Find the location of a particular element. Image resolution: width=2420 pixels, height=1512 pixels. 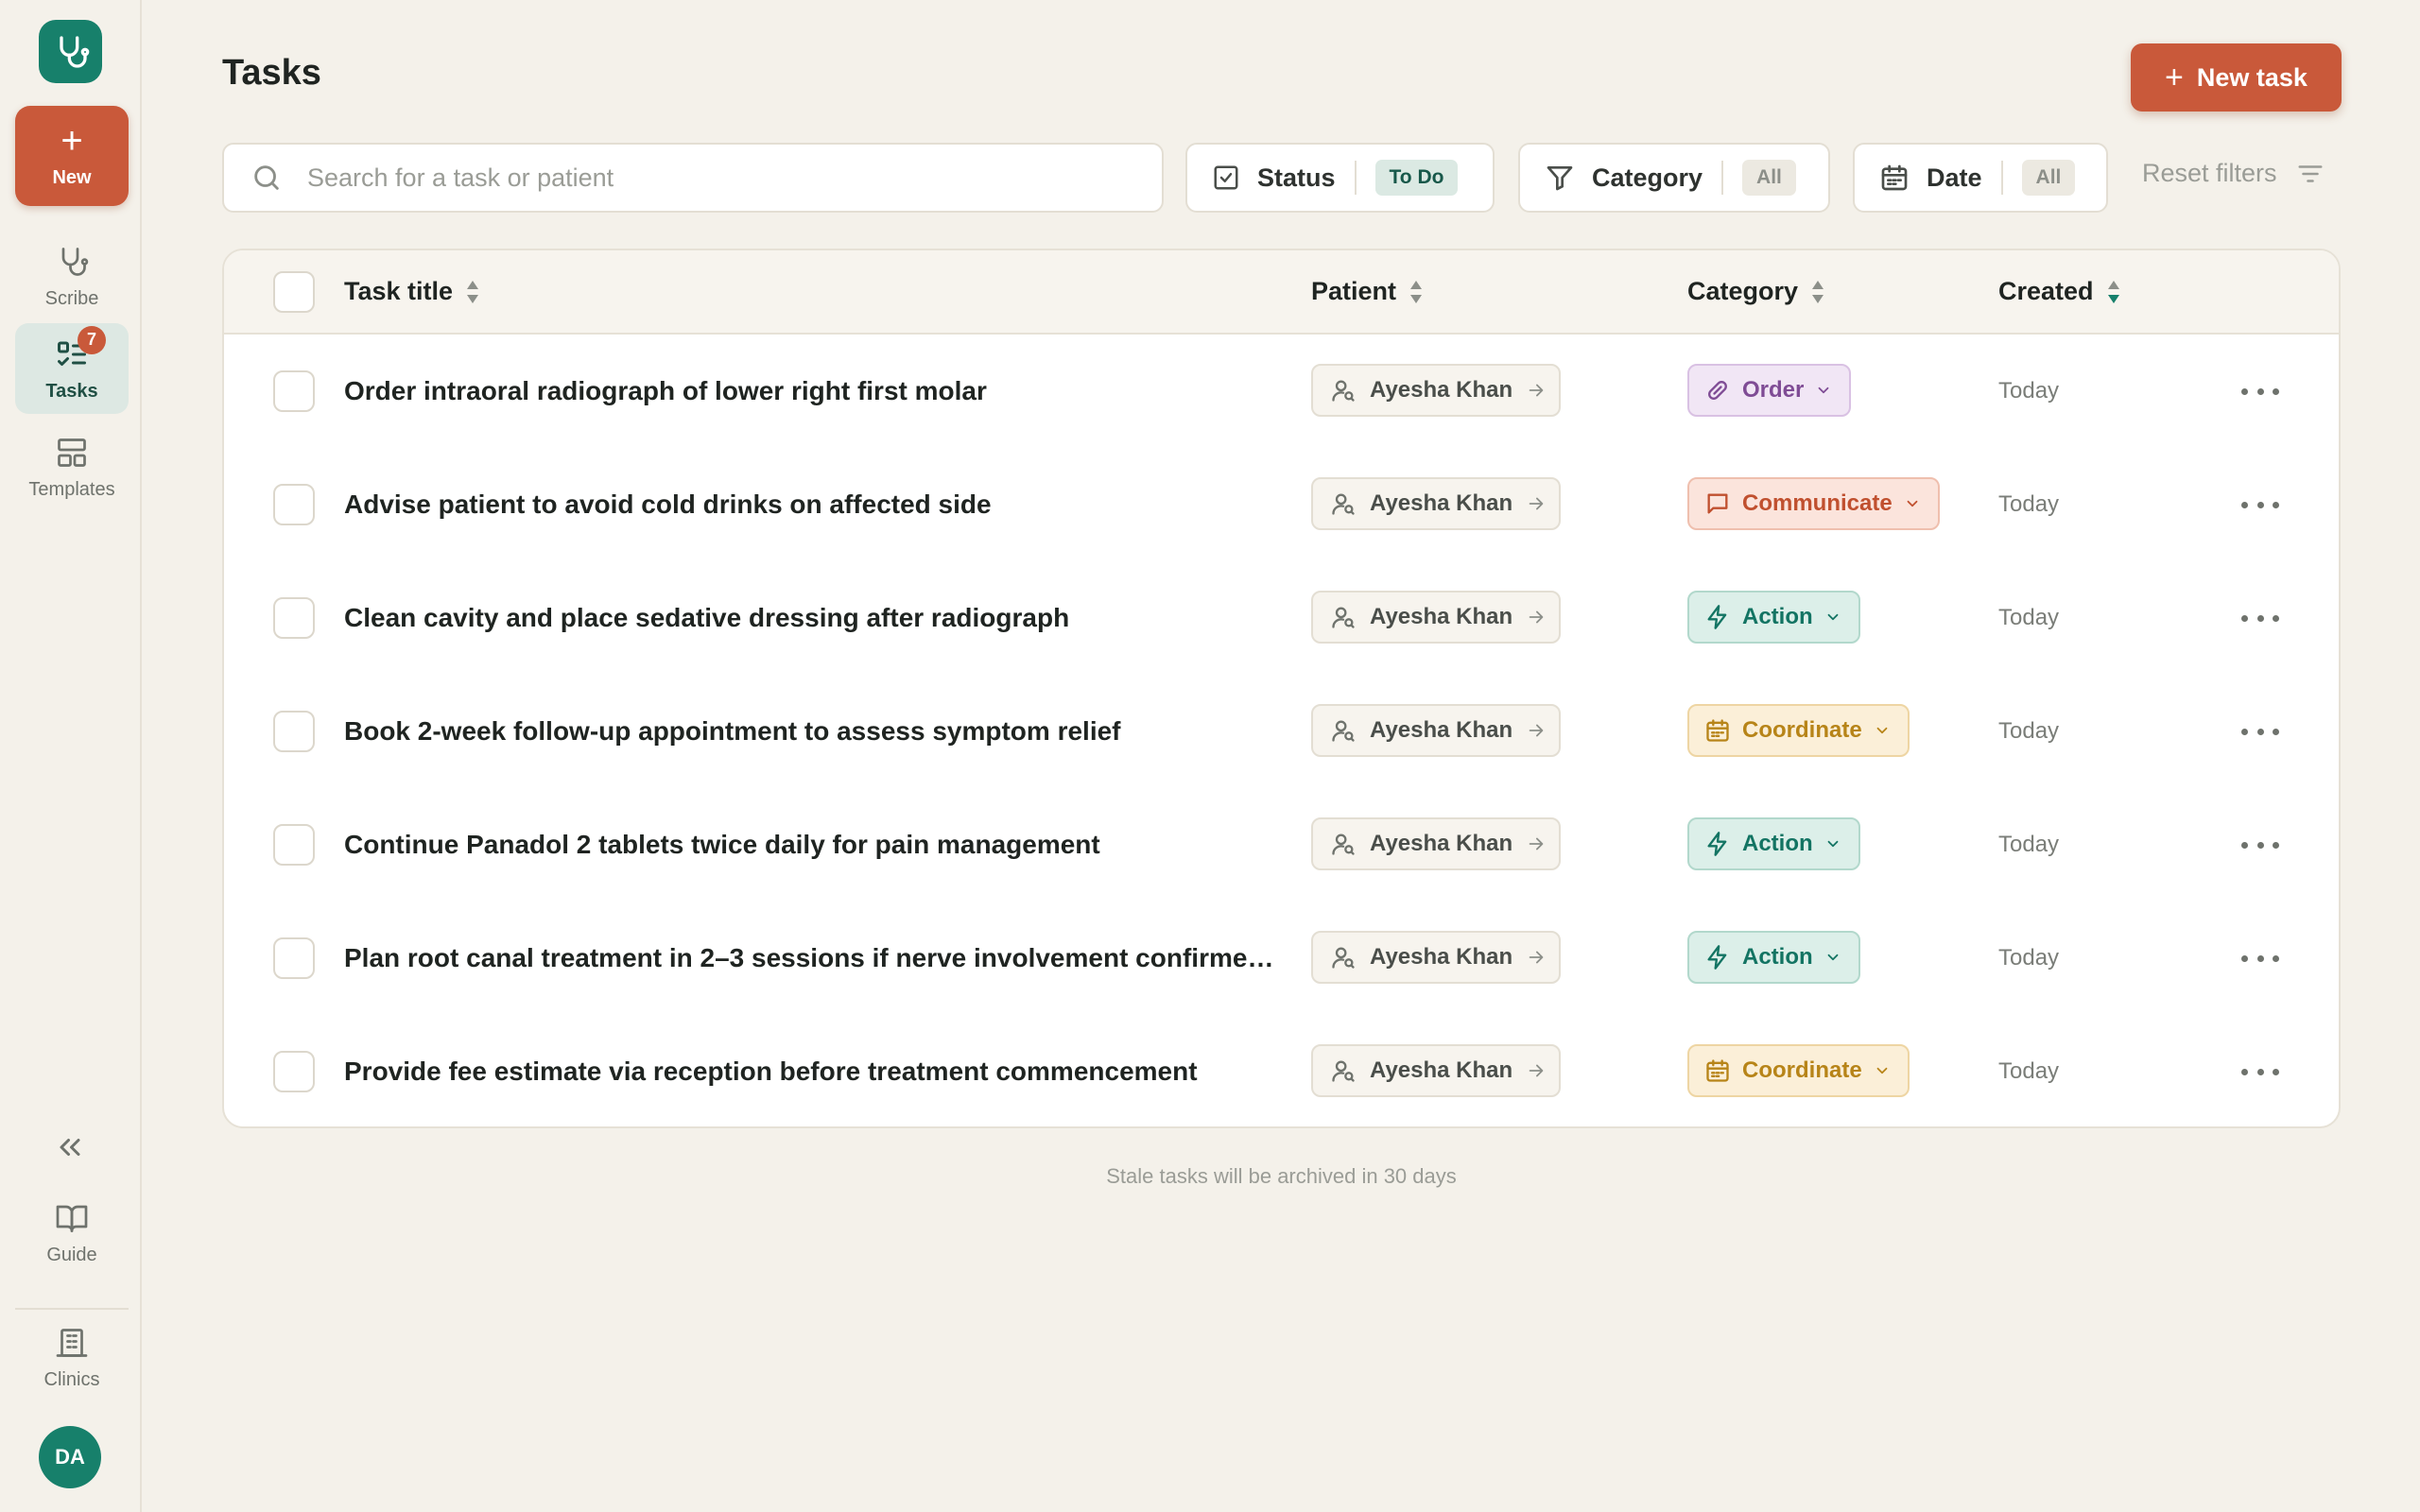

sidebar-new-label: New is located at coordinates (72, 177).